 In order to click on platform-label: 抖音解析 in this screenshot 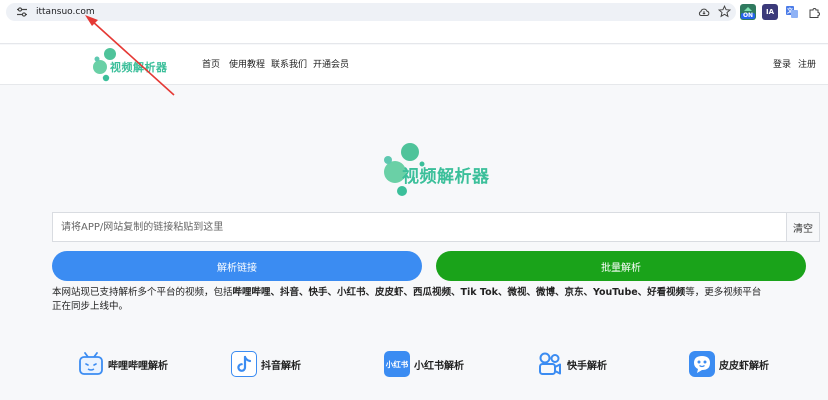, I will do `click(281, 366)`.